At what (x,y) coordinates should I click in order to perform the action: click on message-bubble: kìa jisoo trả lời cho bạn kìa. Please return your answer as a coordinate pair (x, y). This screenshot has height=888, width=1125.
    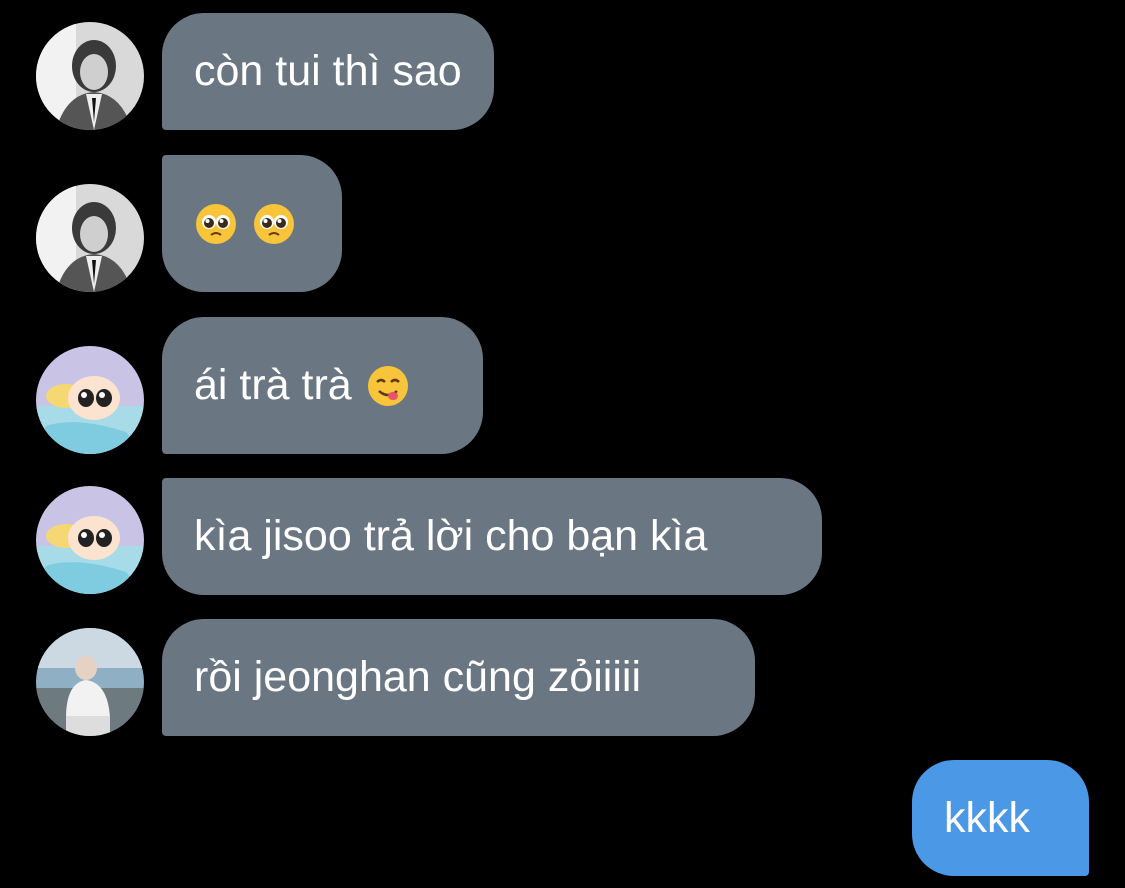
    Looking at the image, I should click on (492, 536).